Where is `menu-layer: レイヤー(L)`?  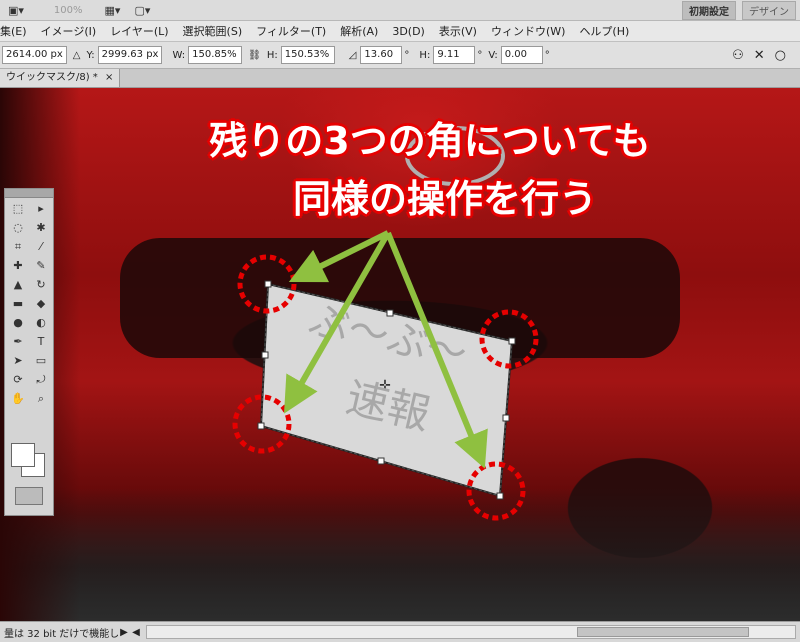 menu-layer: レイヤー(L) is located at coordinates (139, 31).